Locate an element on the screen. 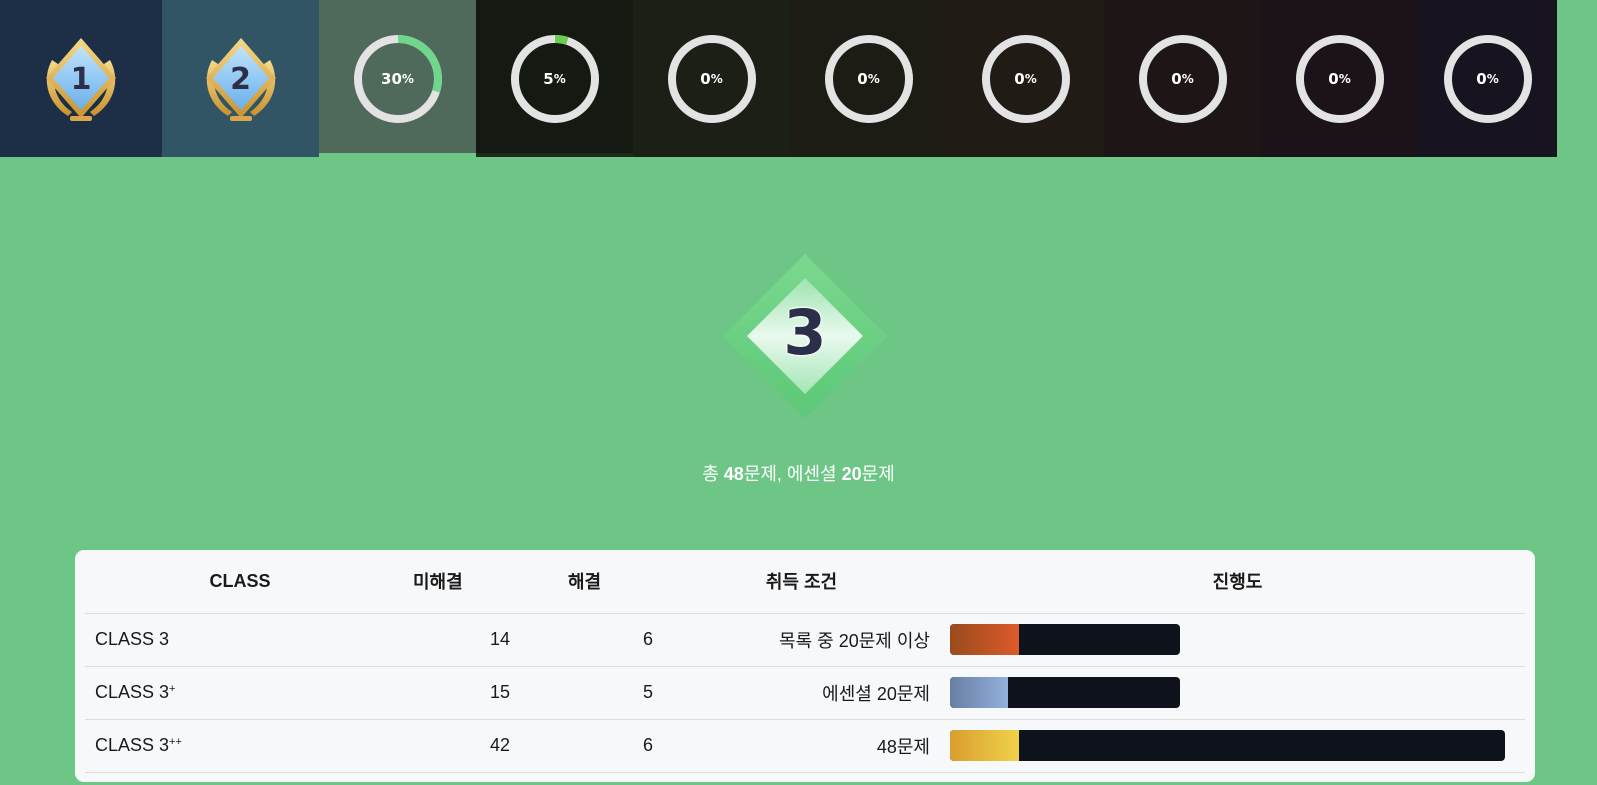 The height and width of the screenshot is (785, 1597). class-tab-9: 0% is located at coordinates (1339, 78).